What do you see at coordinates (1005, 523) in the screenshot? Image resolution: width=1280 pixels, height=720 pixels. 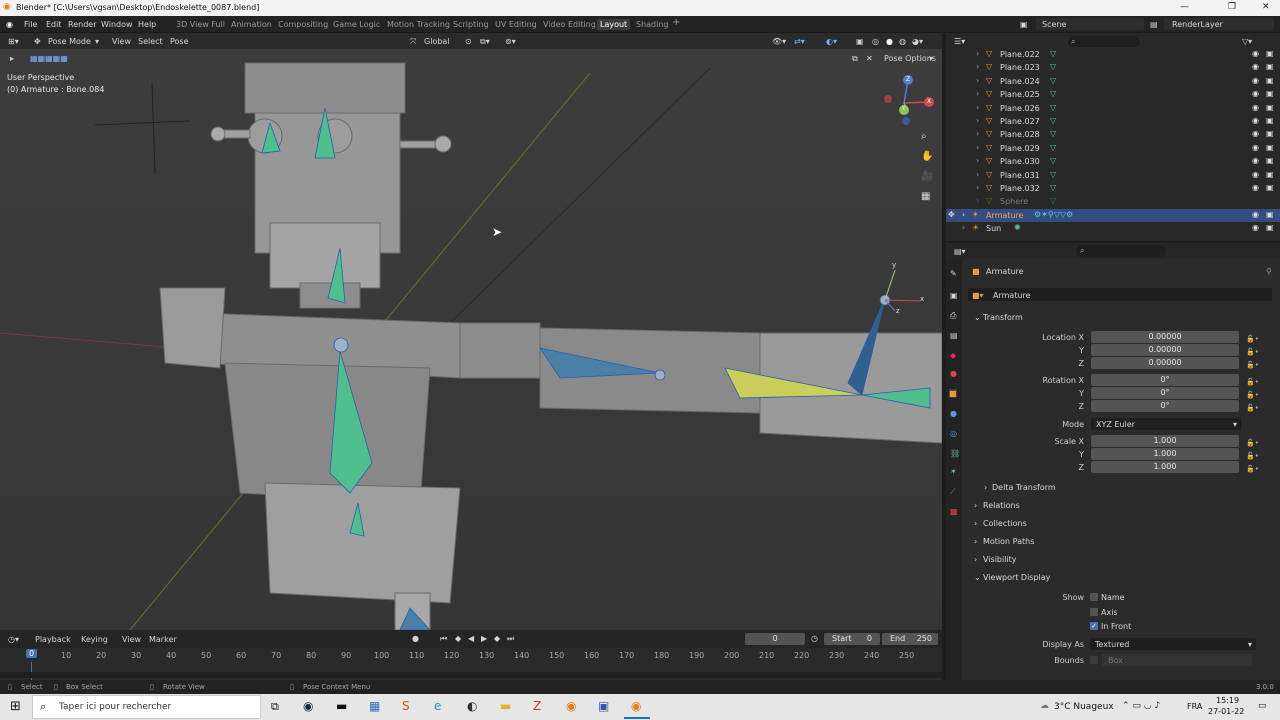 I see `collections-section: Collections` at bounding box center [1005, 523].